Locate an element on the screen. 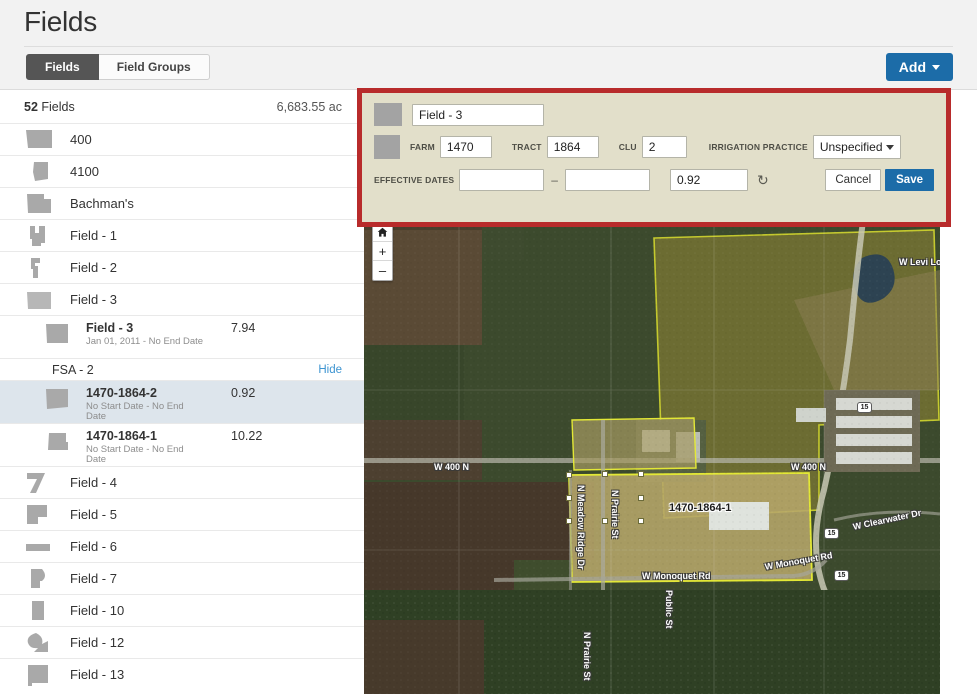 The image size is (977, 694). cancel-button: Cancel is located at coordinates (853, 180).